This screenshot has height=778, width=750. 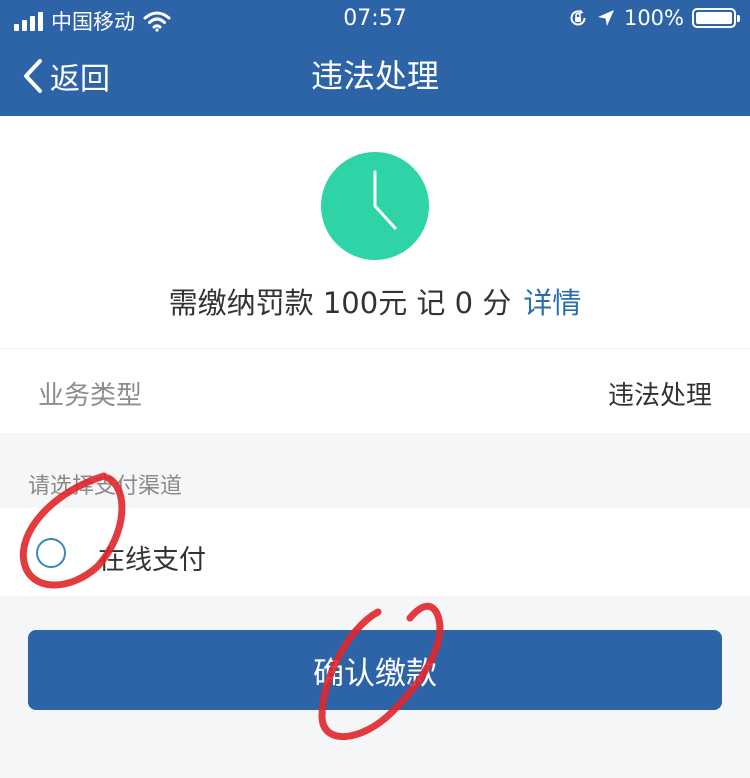 I want to click on app-header: 中国移动 07:57 100% 返回 违法处理, so click(x=375, y=58).